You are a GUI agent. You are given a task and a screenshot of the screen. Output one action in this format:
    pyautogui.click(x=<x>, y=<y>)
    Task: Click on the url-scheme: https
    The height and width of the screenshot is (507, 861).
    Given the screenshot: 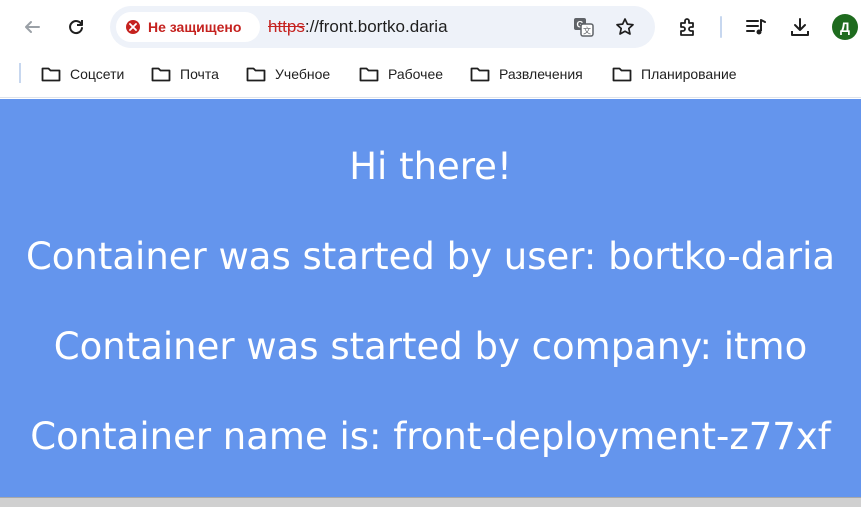 What is the action you would take?
    pyautogui.click(x=286, y=26)
    